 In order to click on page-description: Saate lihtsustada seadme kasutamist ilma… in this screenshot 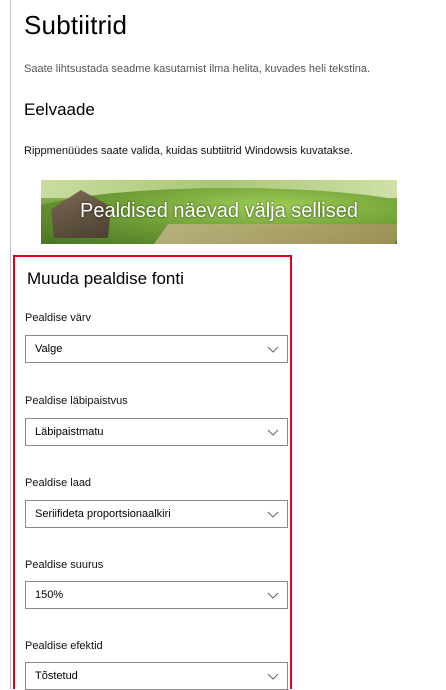, I will do `click(197, 69)`.